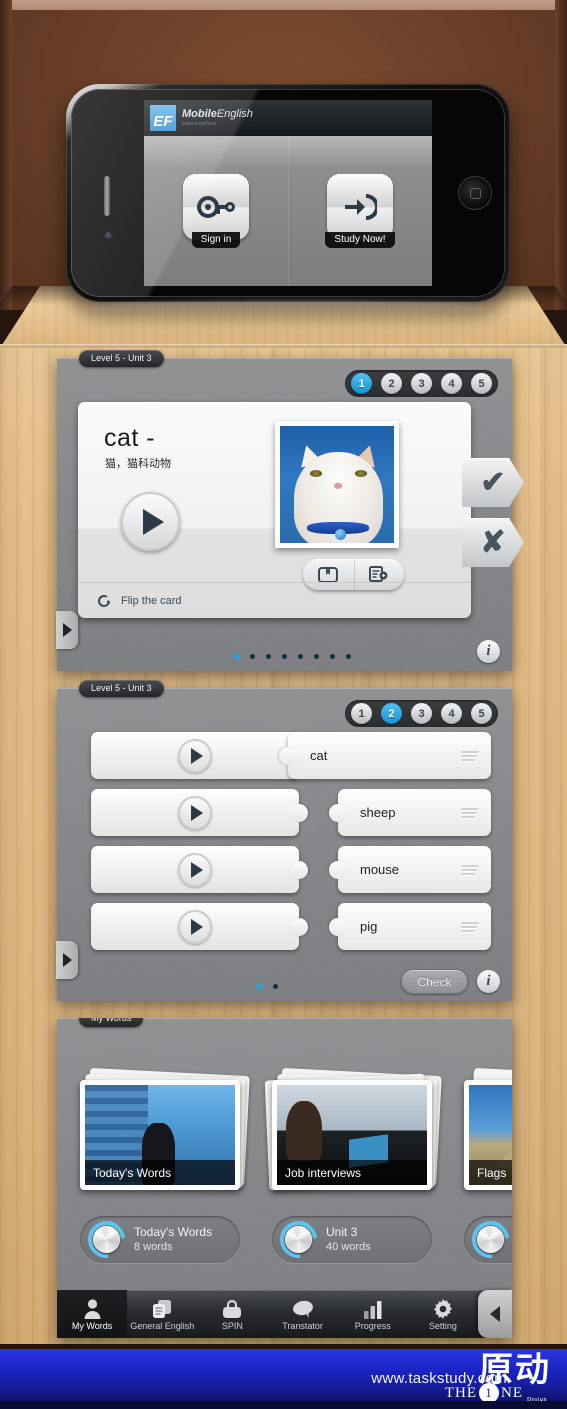 This screenshot has width=567, height=1409. I want to click on studynow-cell: Study Now!, so click(360, 211).